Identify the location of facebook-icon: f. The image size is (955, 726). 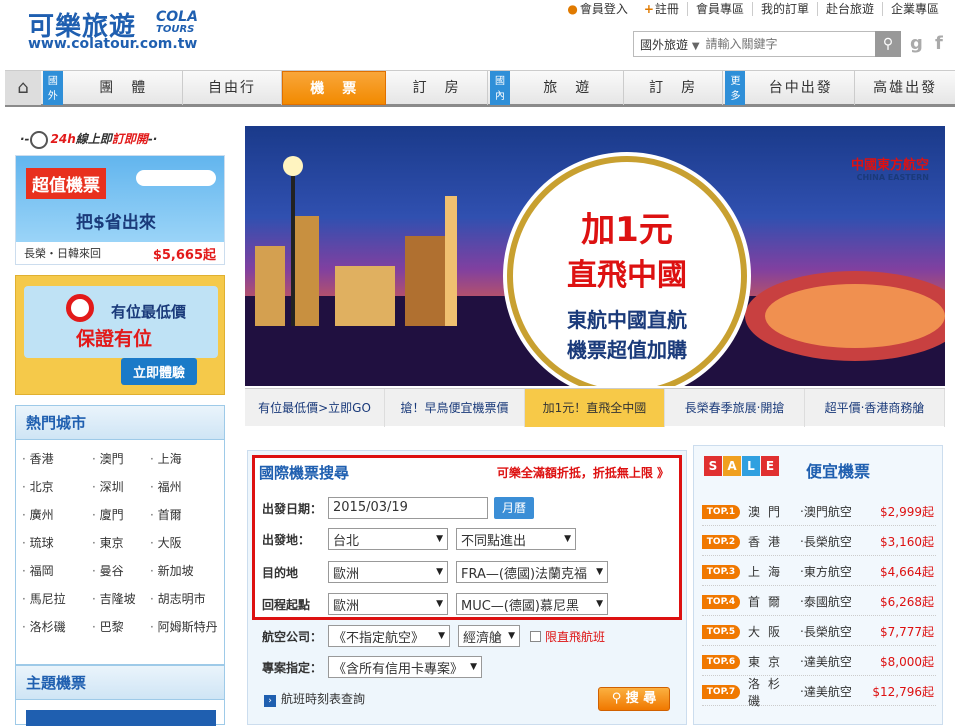
(939, 43).